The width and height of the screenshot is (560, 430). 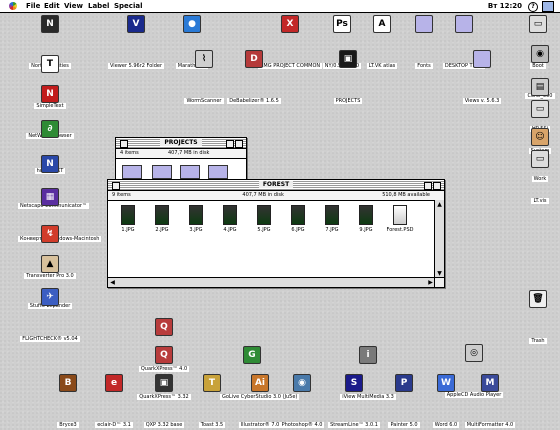 What do you see at coordinates (98, 6) in the screenshot?
I see `menu-label: Label` at bounding box center [98, 6].